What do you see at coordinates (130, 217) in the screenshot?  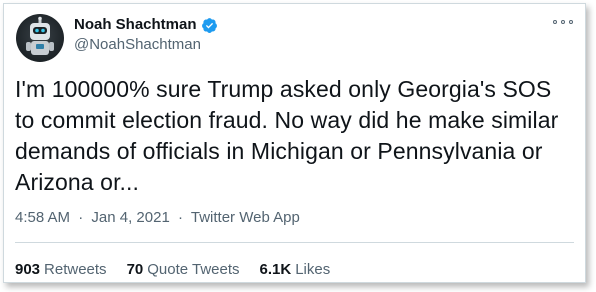 I see `tweet-date: Jan 4, 2021` at bounding box center [130, 217].